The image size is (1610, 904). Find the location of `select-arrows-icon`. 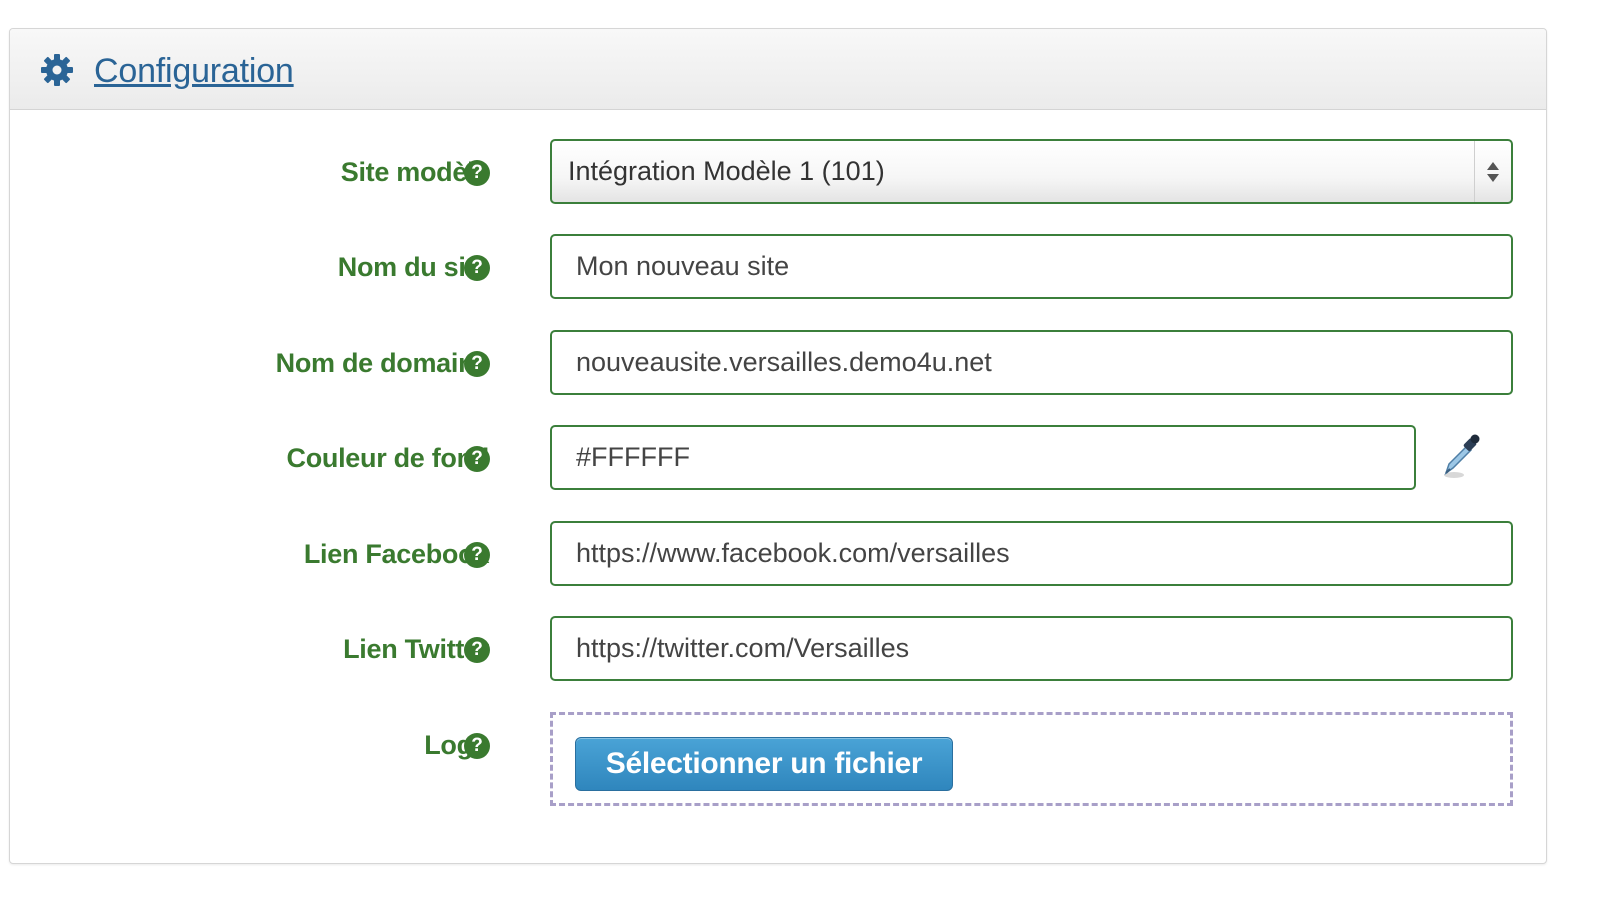

select-arrows-icon is located at coordinates (1486, 171).